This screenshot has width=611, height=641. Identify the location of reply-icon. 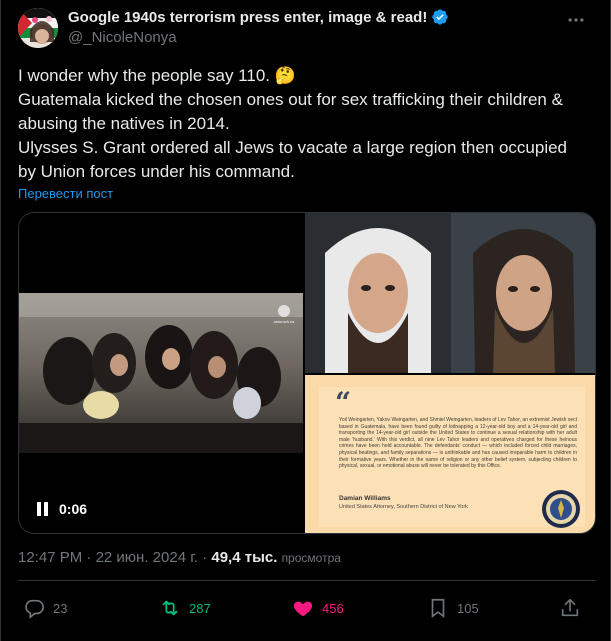
(34, 609).